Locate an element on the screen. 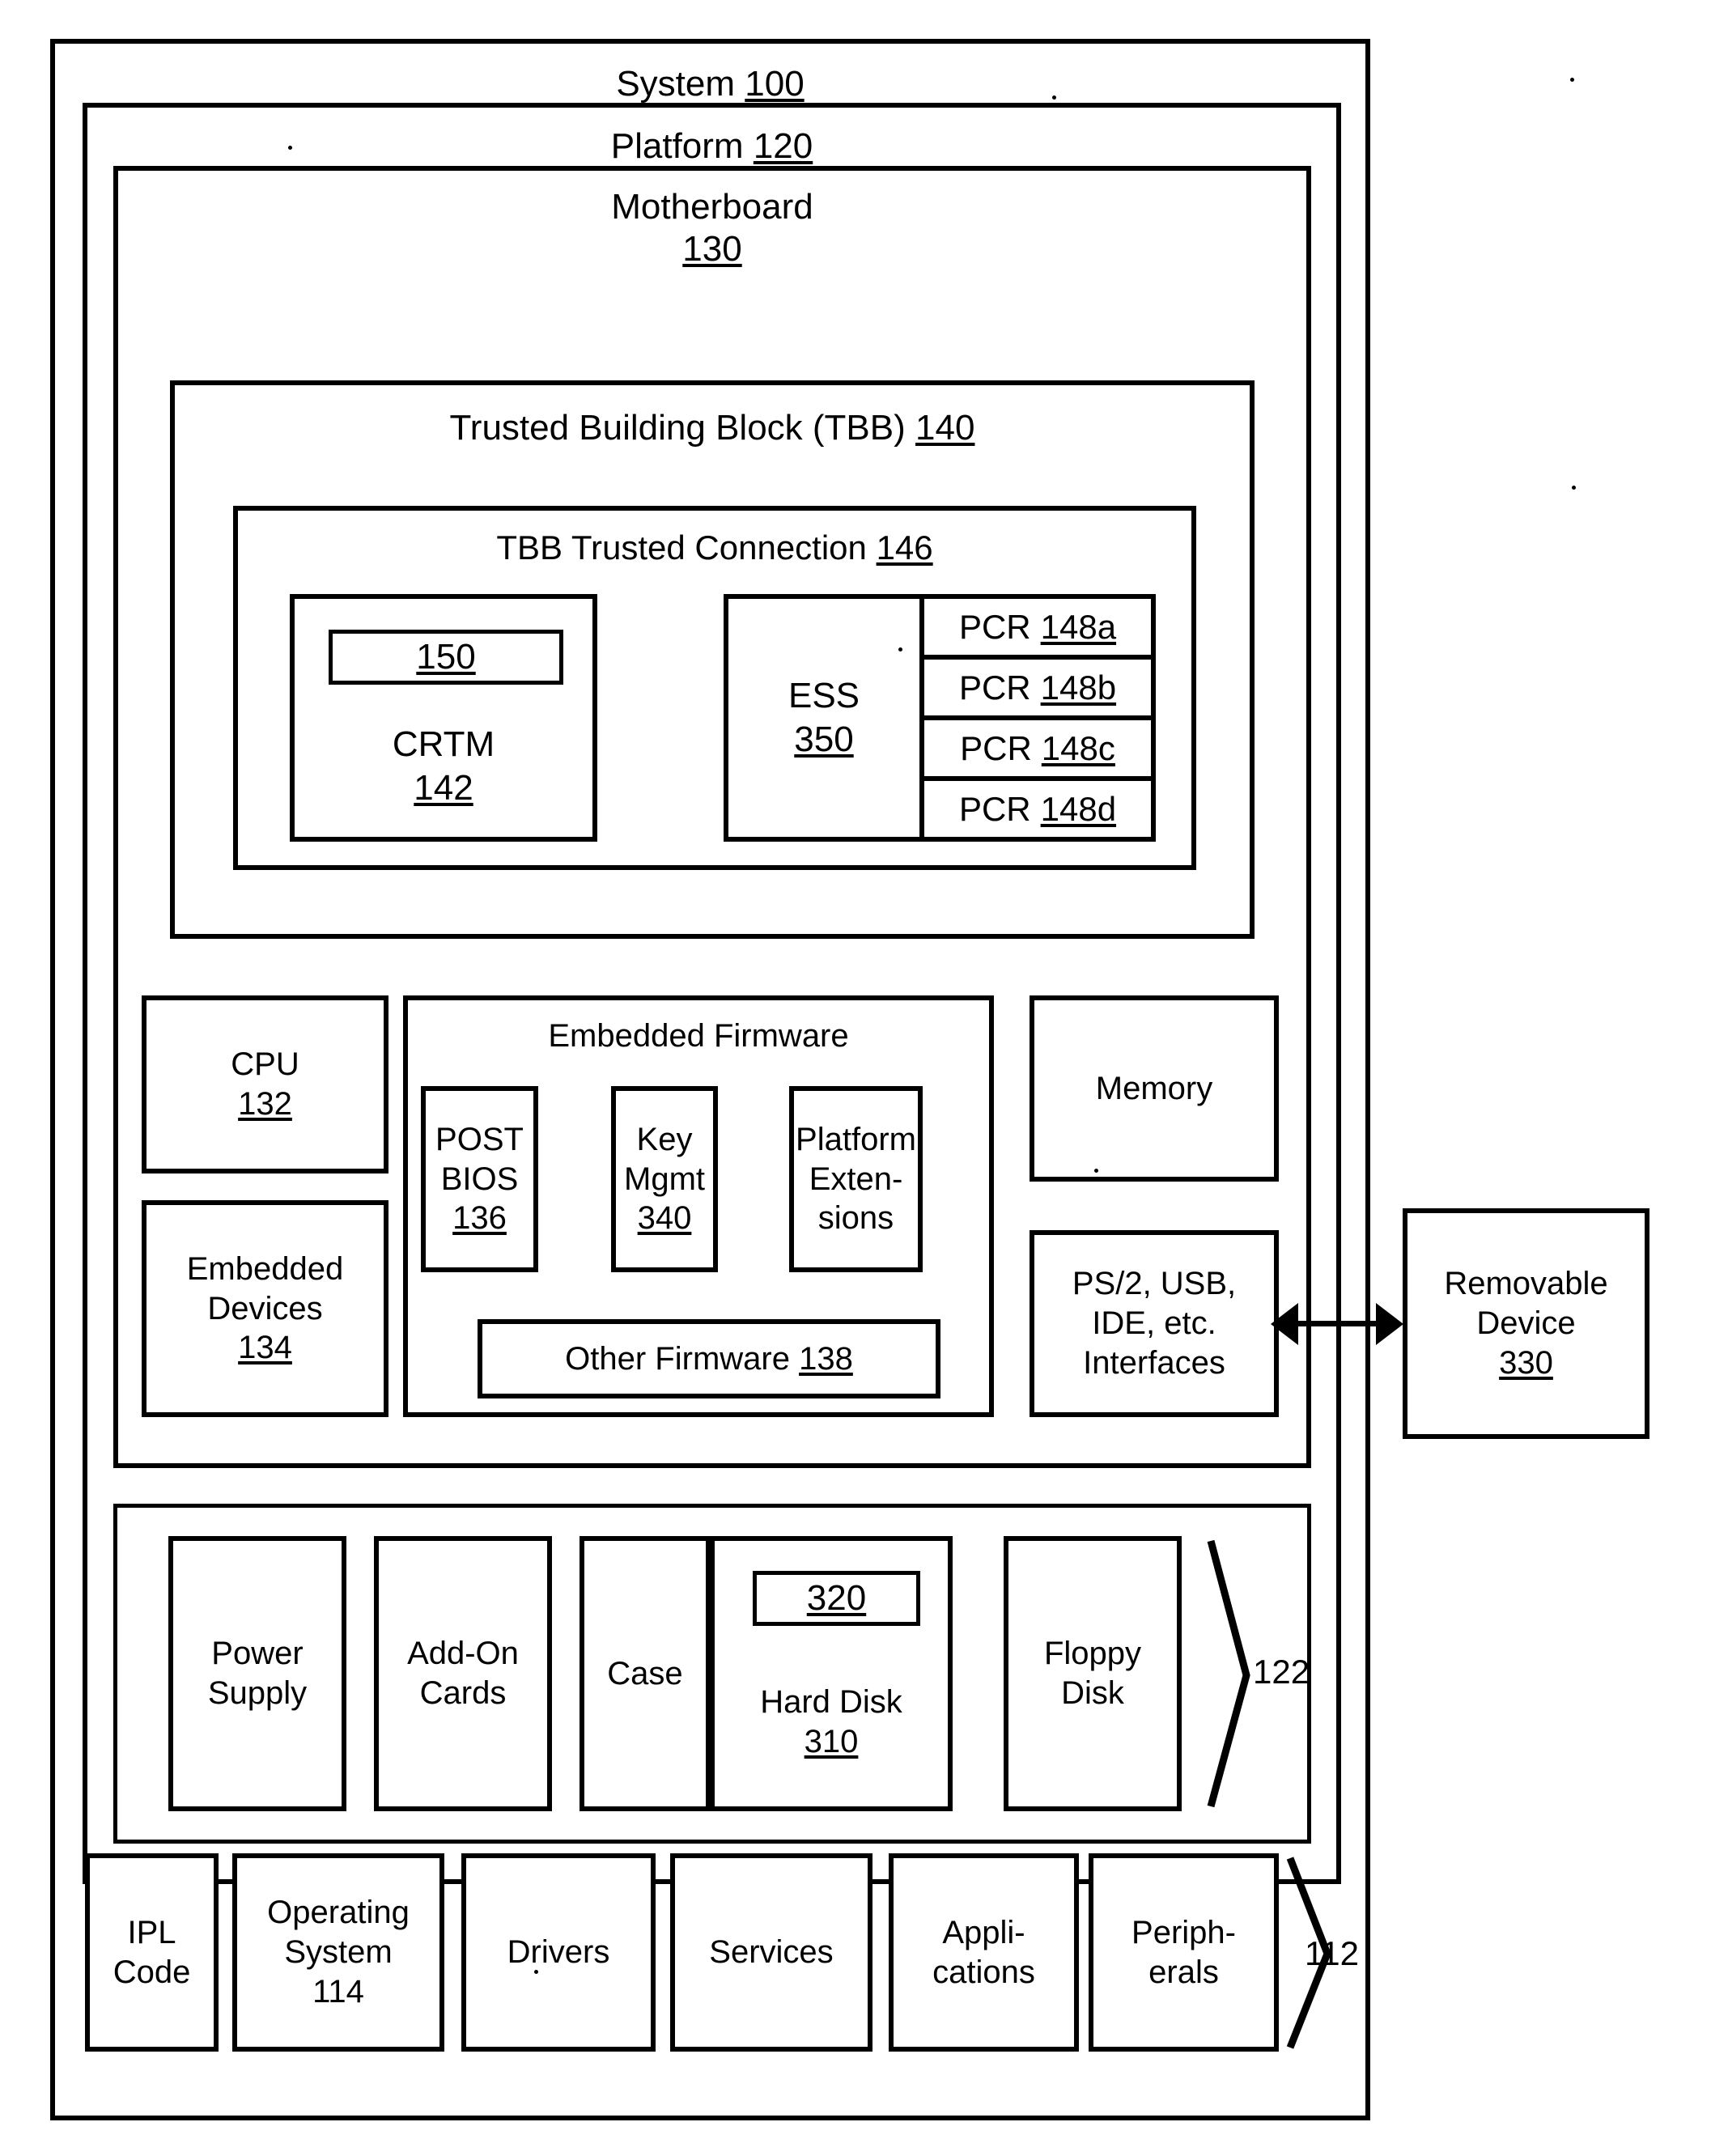 This screenshot has width=1711, height=2156. removable-device-line1: Removable is located at coordinates (1526, 1284).